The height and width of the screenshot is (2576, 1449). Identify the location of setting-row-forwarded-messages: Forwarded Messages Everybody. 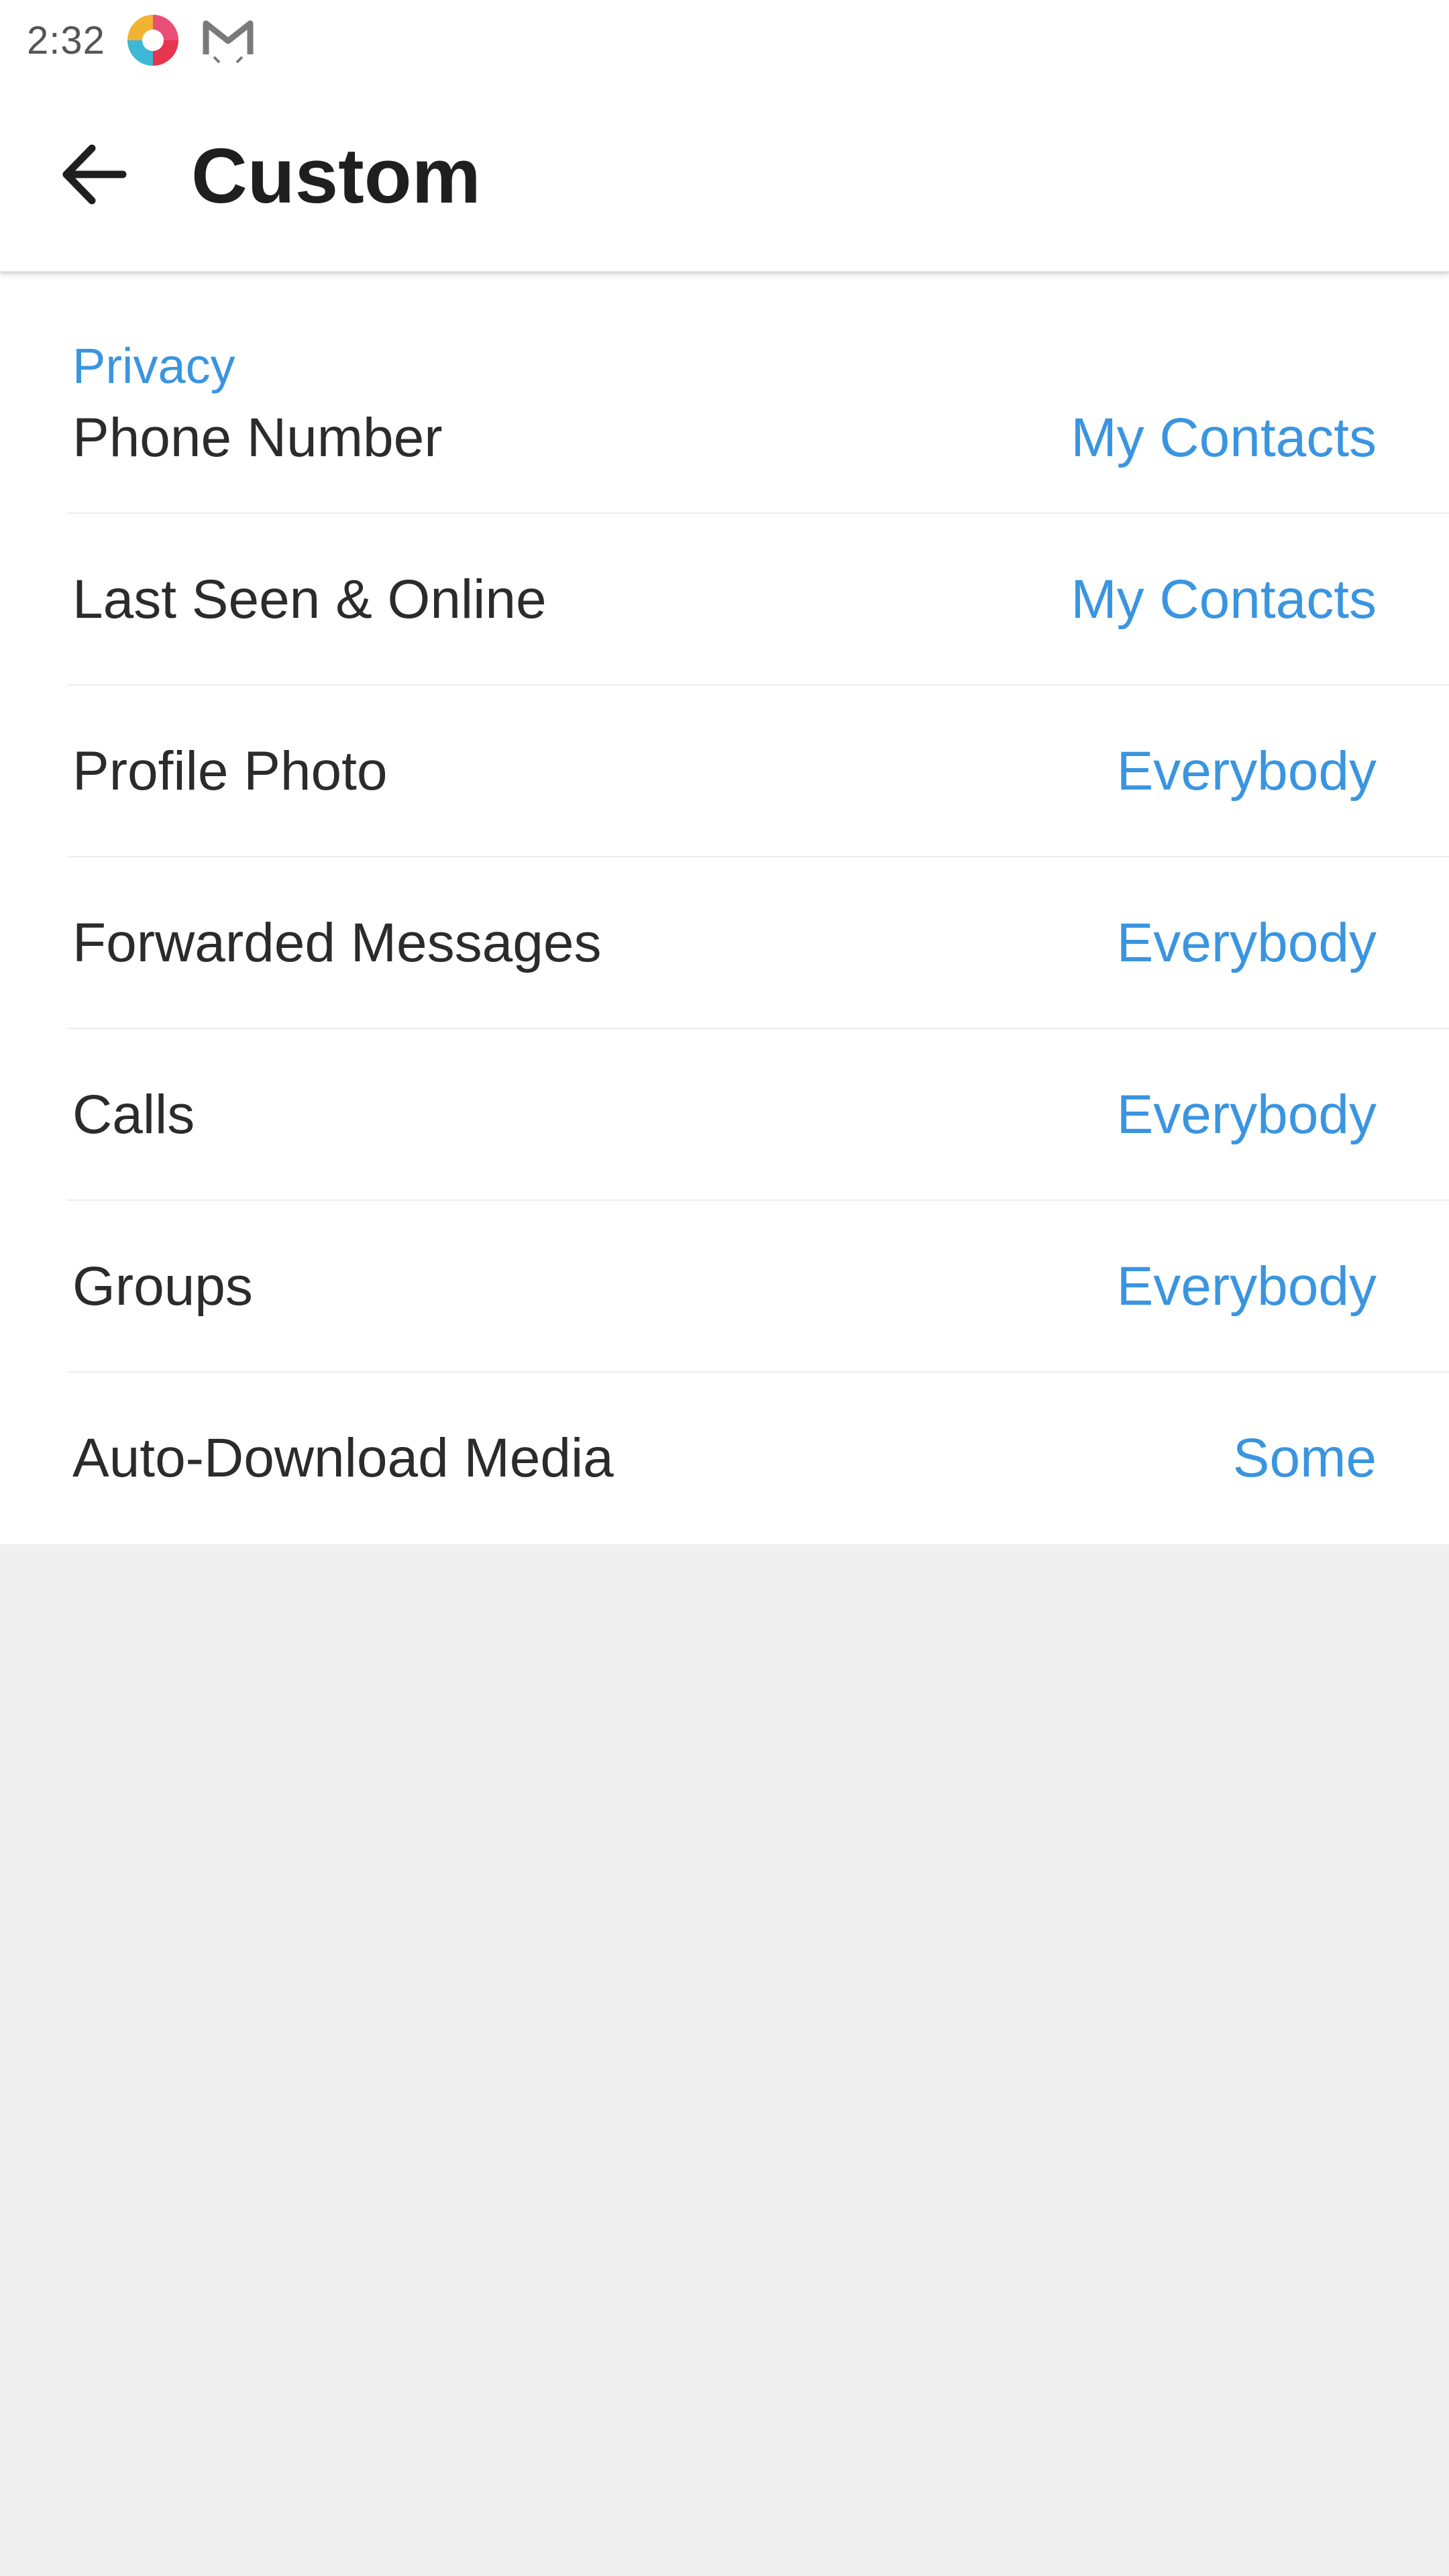
(724, 943).